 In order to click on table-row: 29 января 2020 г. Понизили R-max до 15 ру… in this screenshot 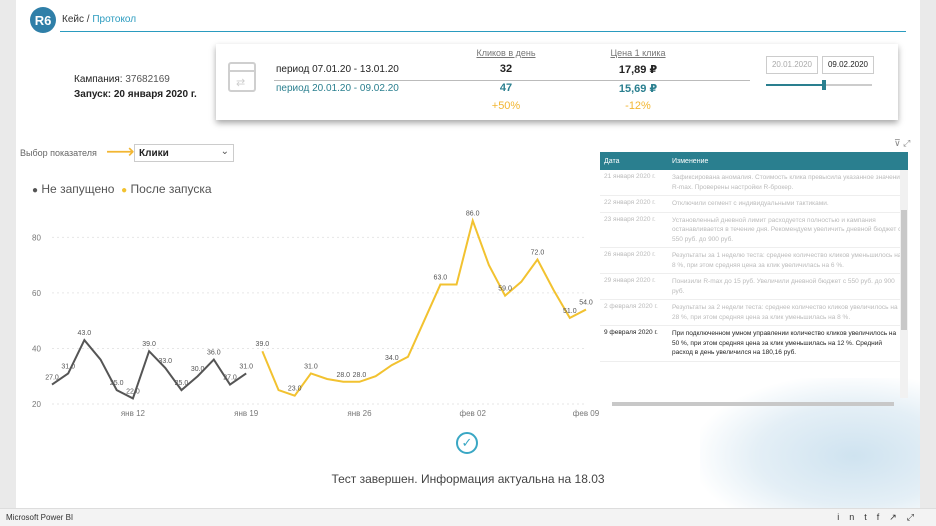, I will do `click(754, 287)`.